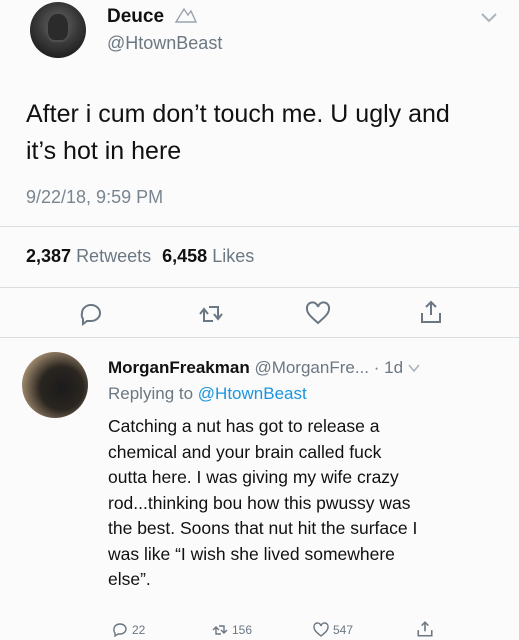 The height and width of the screenshot is (640, 519). I want to click on replying-to: Replying to @HtownBeast, so click(207, 394).